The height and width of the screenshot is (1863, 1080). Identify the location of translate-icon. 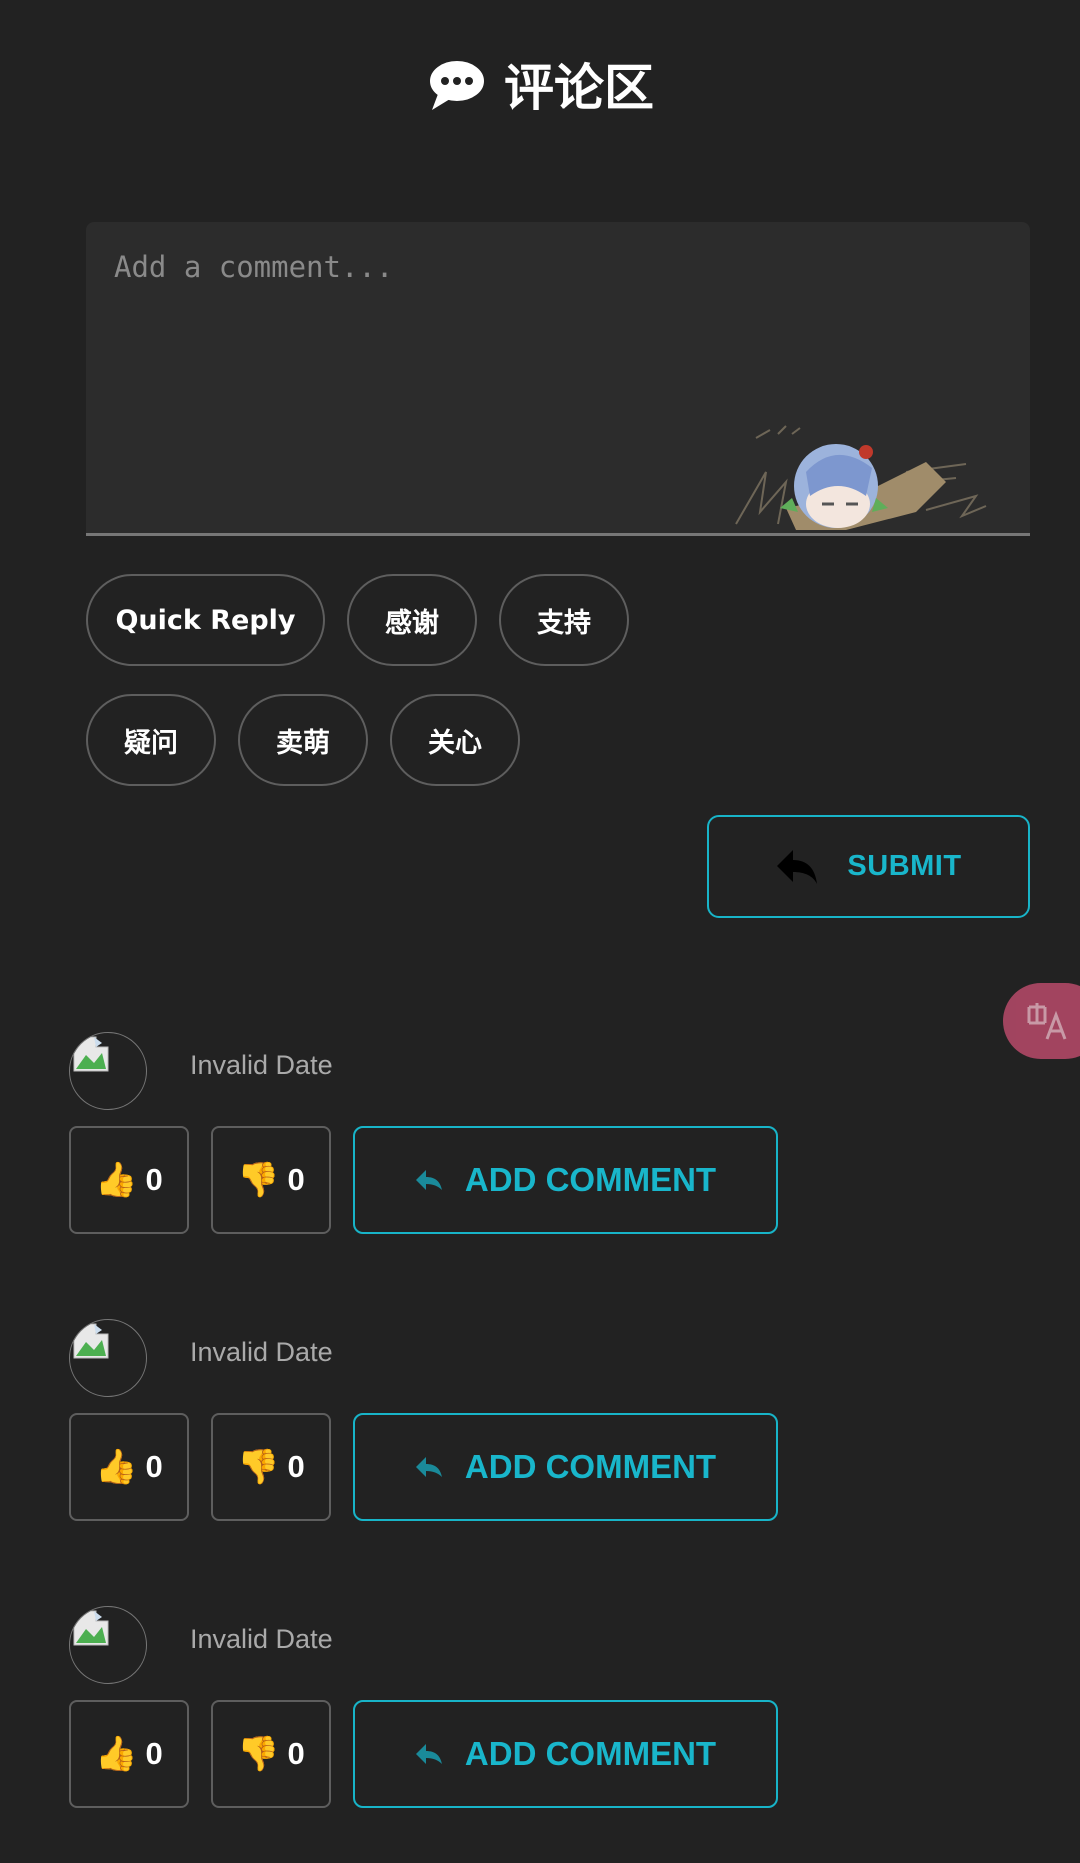
(1047, 1021).